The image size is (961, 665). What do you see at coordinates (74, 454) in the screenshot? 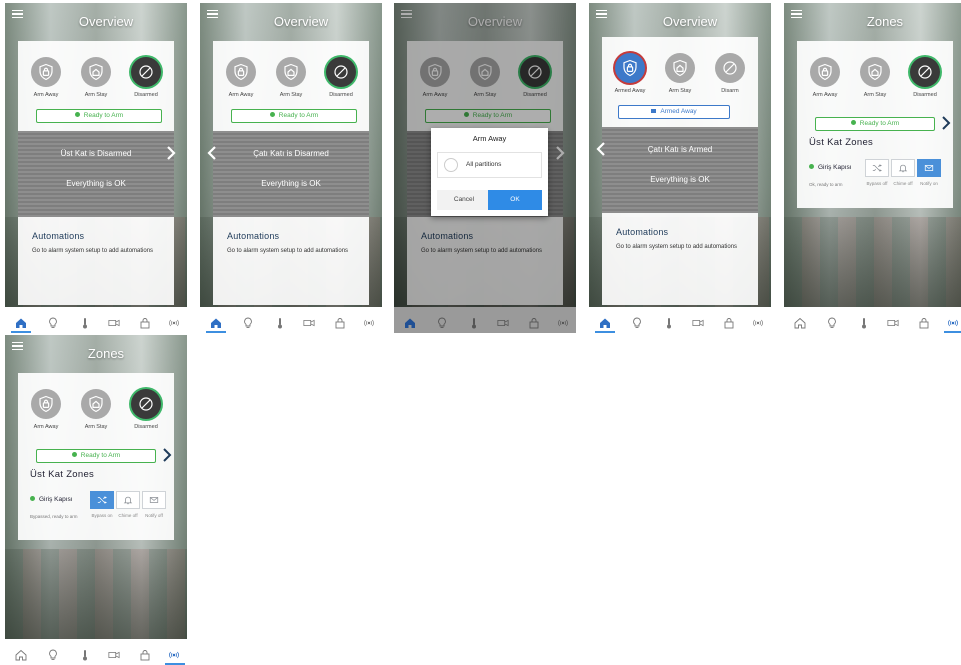
I see `status-dot` at bounding box center [74, 454].